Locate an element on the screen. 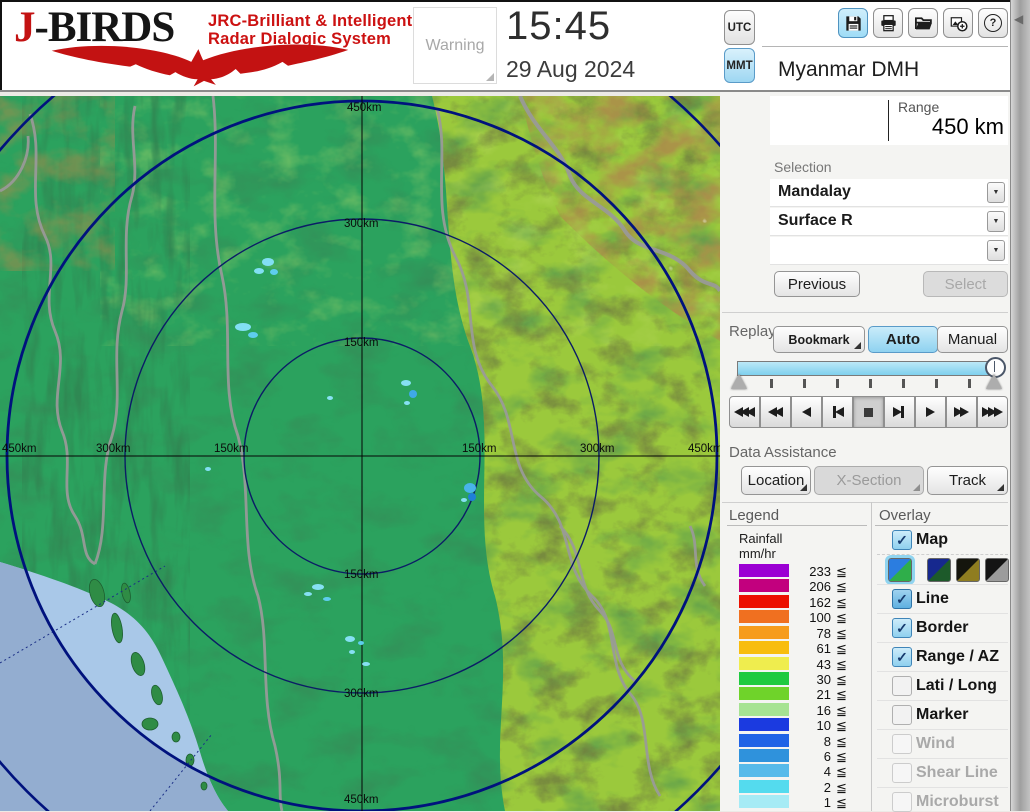 This screenshot has height=812, width=1030. replay-slider-track is located at coordinates (866, 368).